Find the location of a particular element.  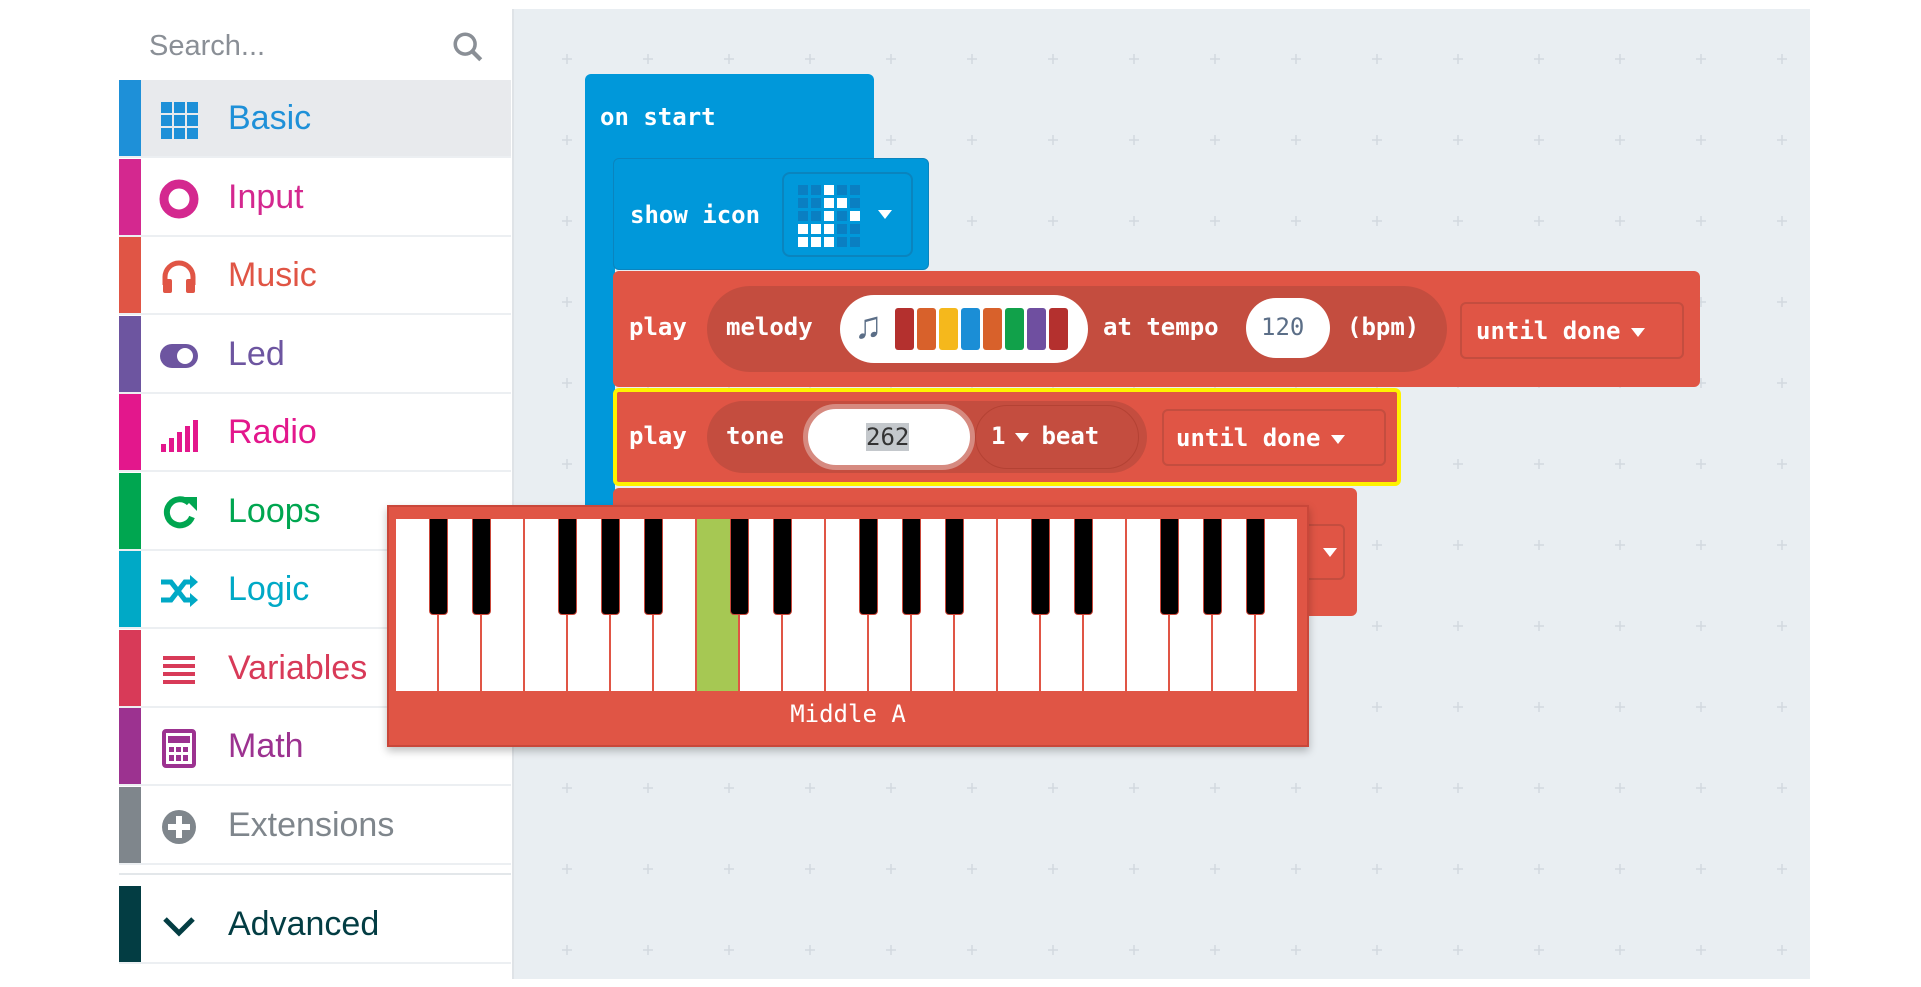

category-basic: Basic is located at coordinates (315, 119).